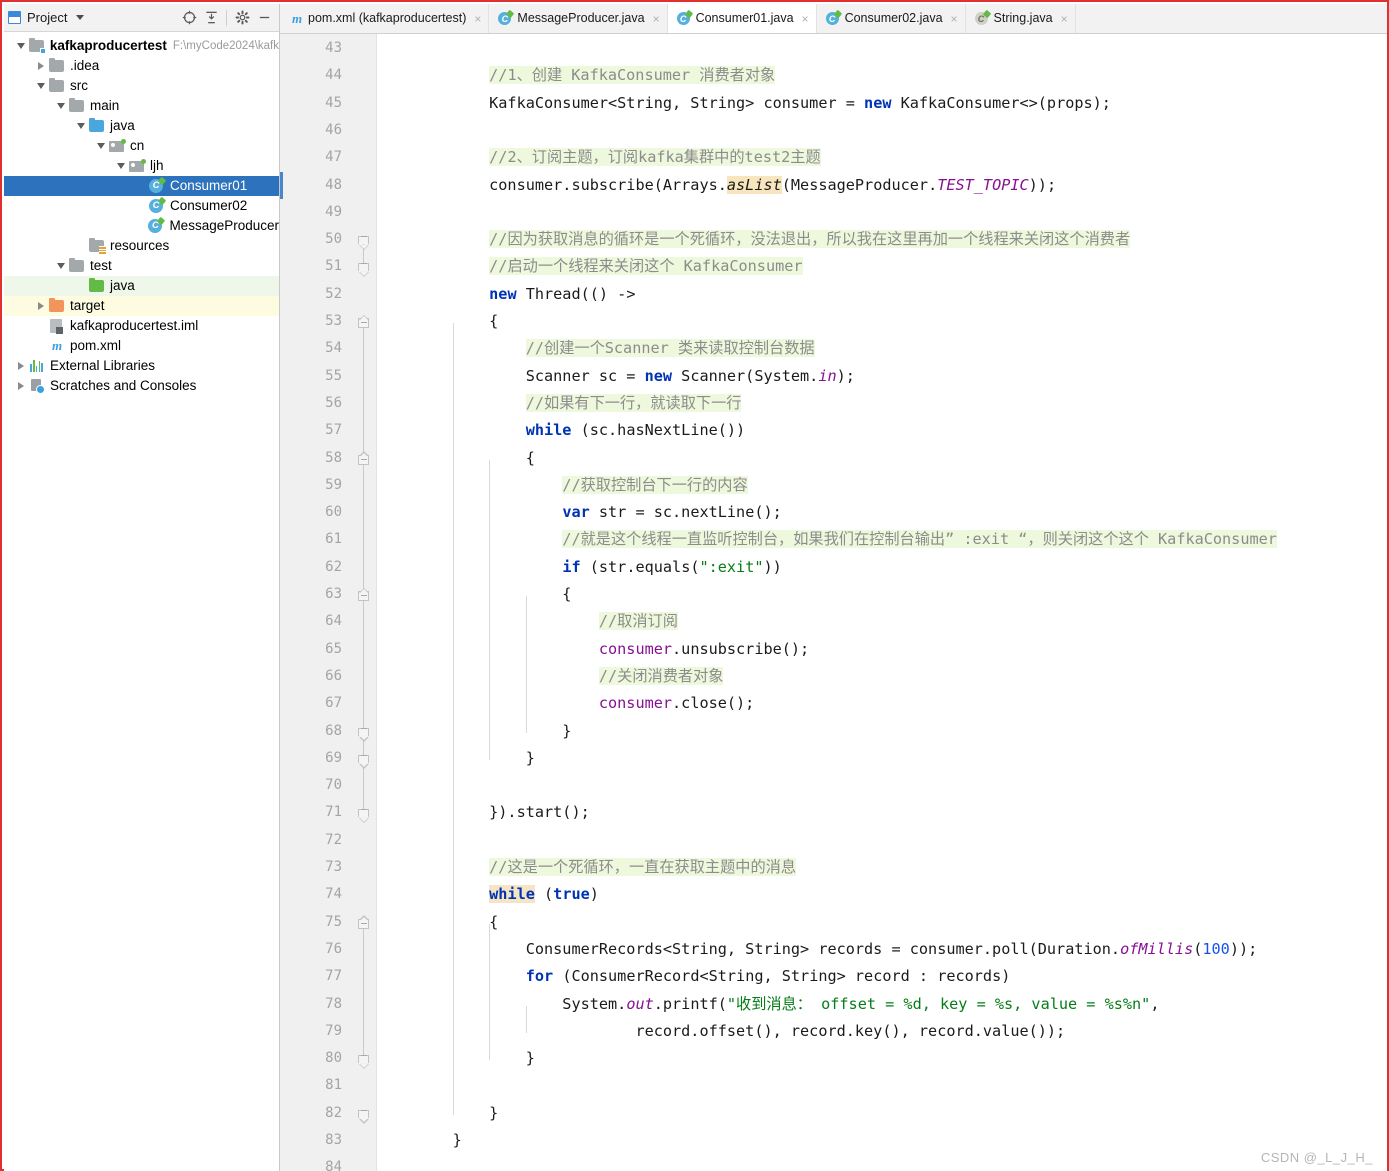 The image size is (1389, 1171). What do you see at coordinates (312, 922) in the screenshot?
I see `line-number: 75` at bounding box center [312, 922].